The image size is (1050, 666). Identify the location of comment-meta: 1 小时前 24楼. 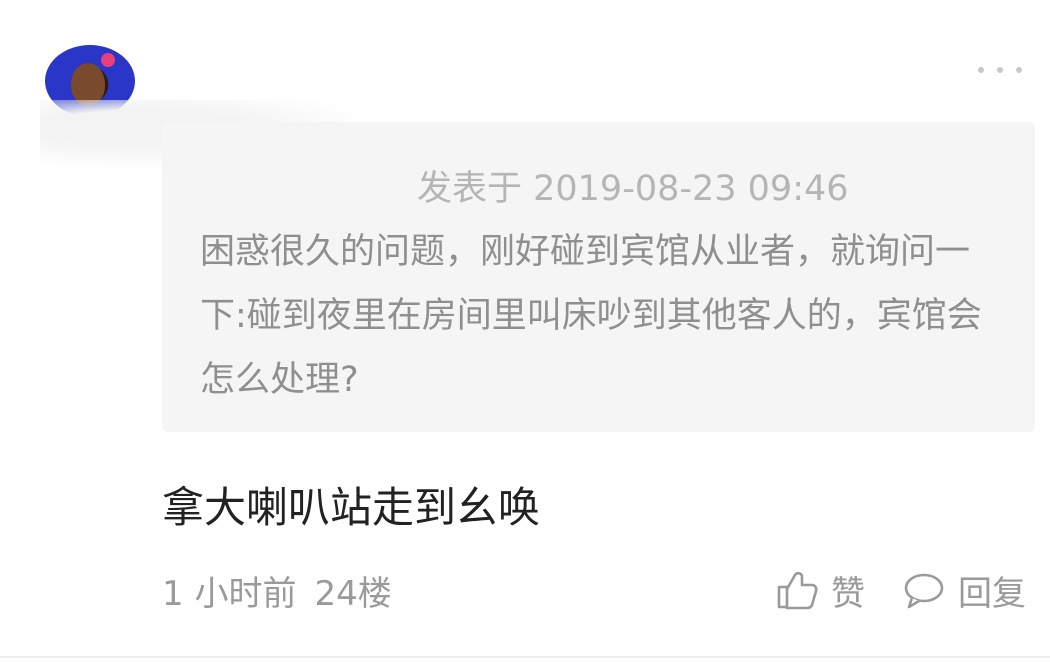
(277, 590).